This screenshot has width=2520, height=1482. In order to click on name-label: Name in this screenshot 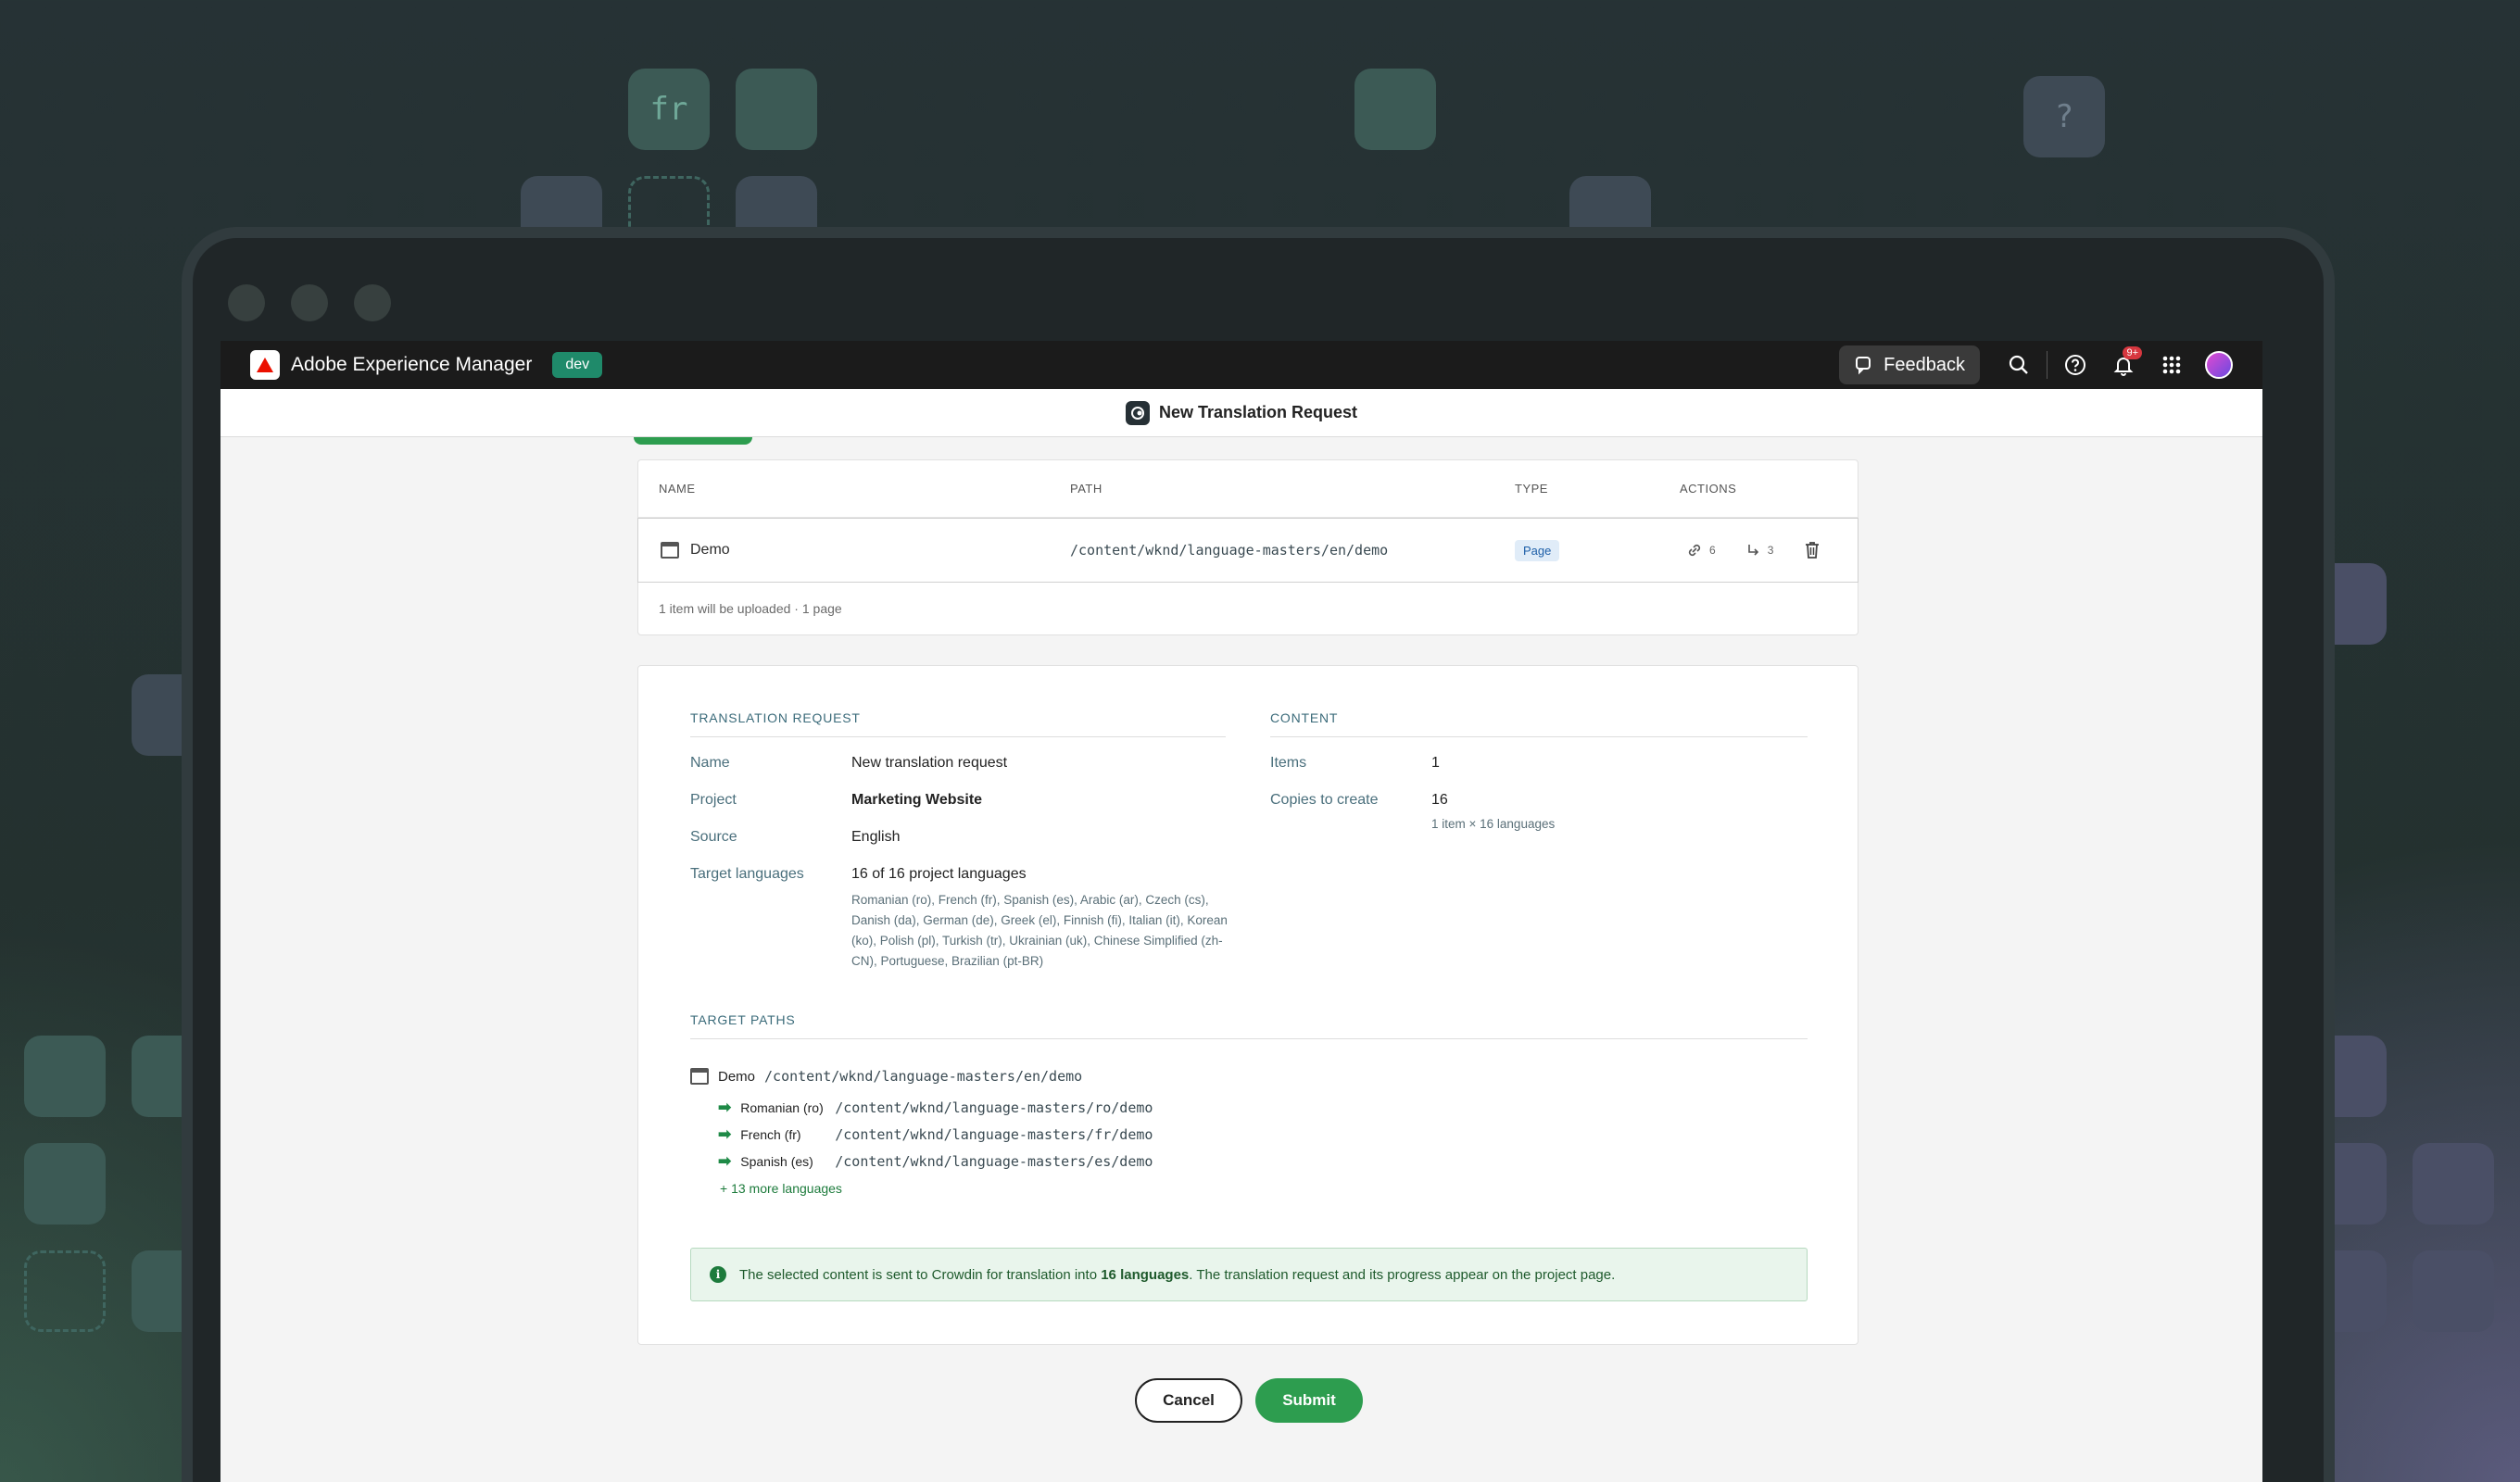, I will do `click(710, 763)`.